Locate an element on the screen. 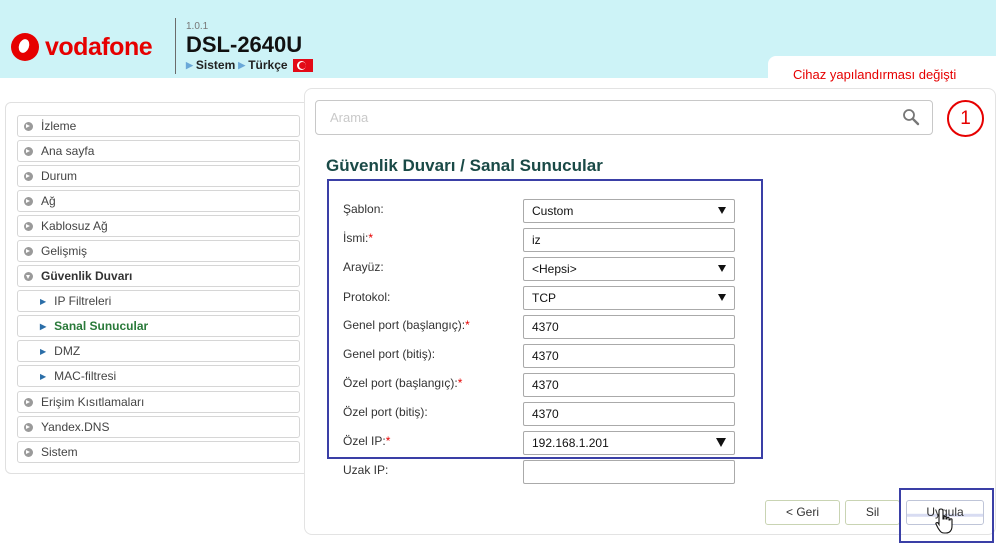 This screenshot has width=996, height=555. search-box is located at coordinates (624, 117).